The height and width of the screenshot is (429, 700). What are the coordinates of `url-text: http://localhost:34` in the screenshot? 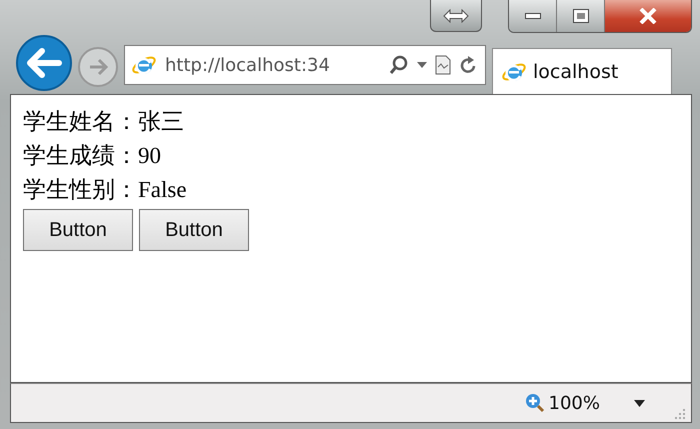 It's located at (248, 65).